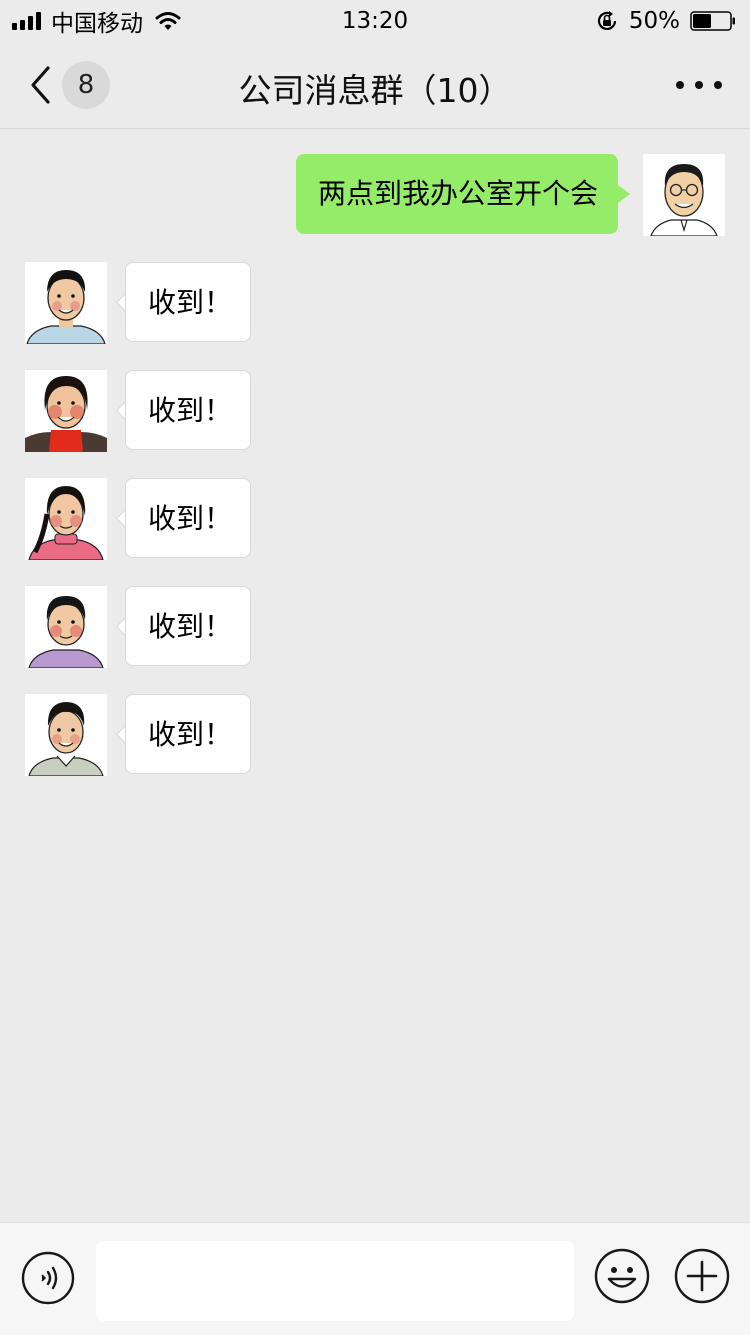 Image resolution: width=750 pixels, height=1335 pixels. Describe the element at coordinates (702, 1276) in the screenshot. I see `plus-icon` at that location.